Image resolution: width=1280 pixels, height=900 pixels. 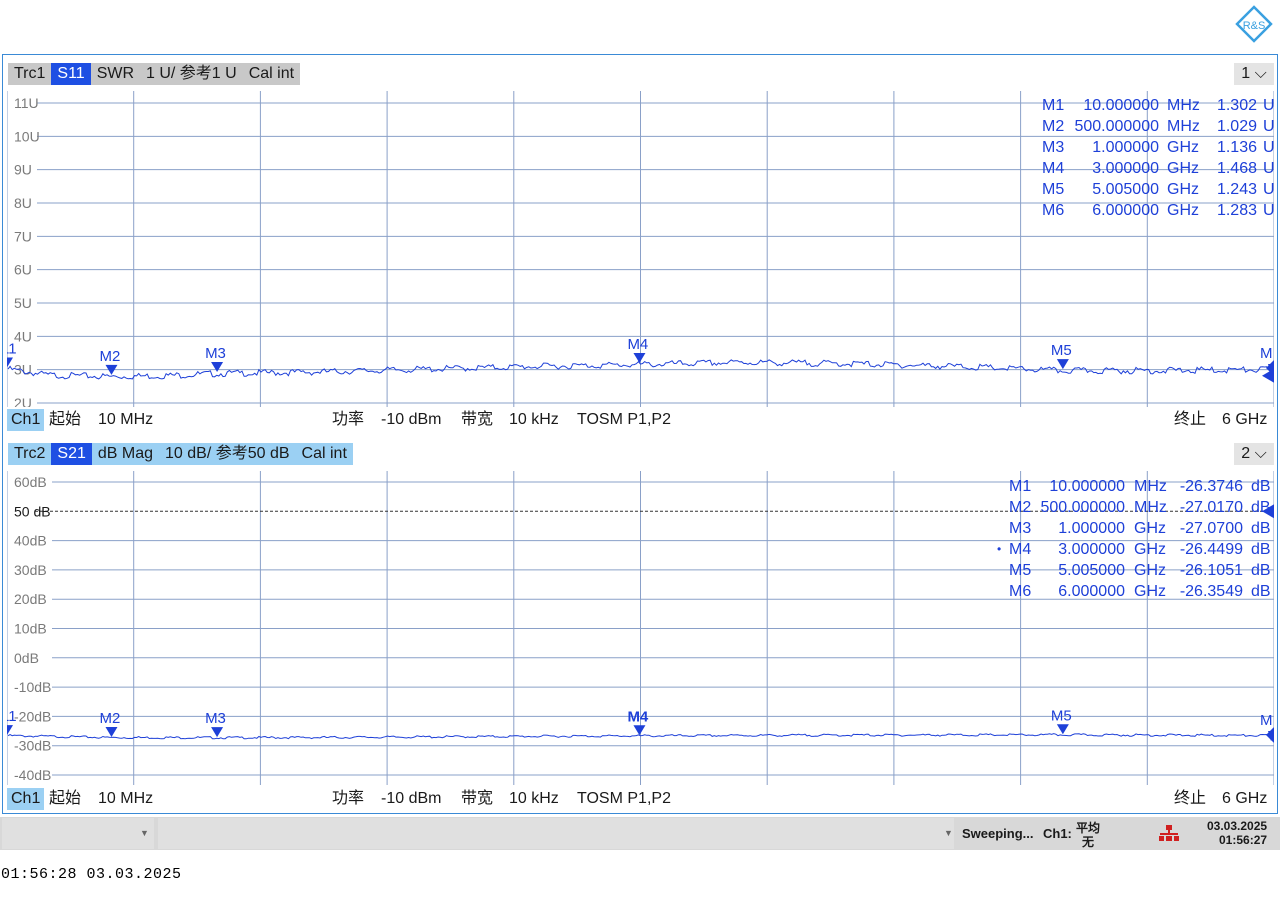 I want to click on window2-button: 2 ⌵, so click(x=1254, y=454).